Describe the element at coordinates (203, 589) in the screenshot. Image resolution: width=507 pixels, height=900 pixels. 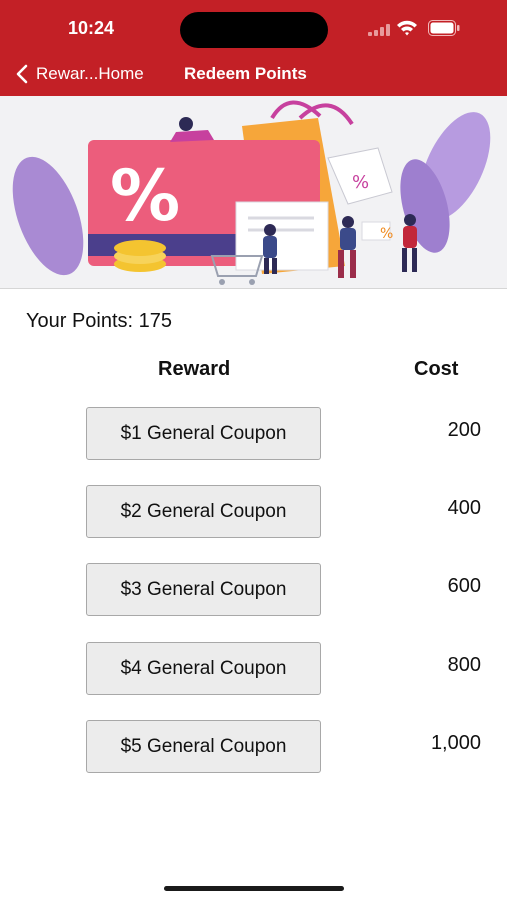
I see `coupon-3-button: $3 General Coupon` at that location.